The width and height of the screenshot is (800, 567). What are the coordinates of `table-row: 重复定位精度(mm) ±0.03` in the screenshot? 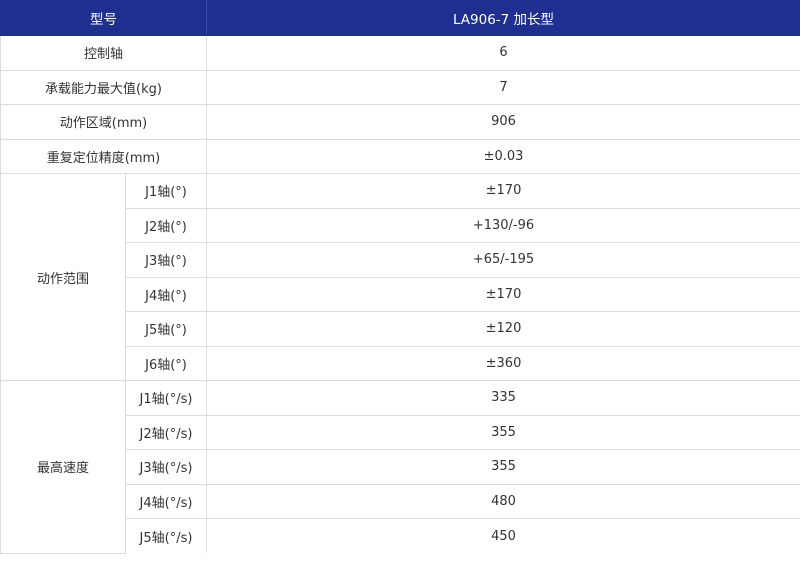 It's located at (400, 156).